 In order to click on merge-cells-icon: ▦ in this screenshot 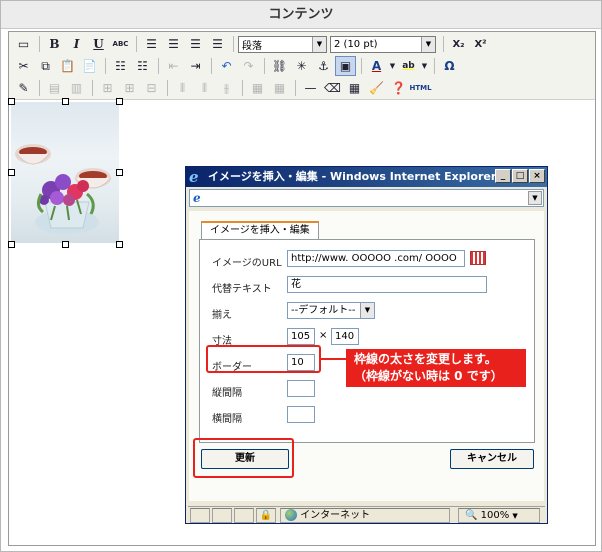, I will do `click(279, 88)`.